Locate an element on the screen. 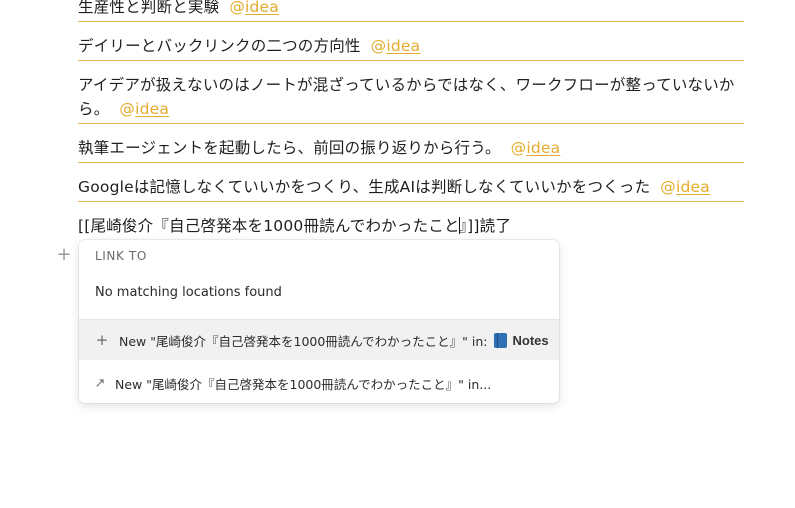  block-text: Googleは記憶しなくていいかをつくり、生成AIは判断しなくていいかをつくった is located at coordinates (364, 187).